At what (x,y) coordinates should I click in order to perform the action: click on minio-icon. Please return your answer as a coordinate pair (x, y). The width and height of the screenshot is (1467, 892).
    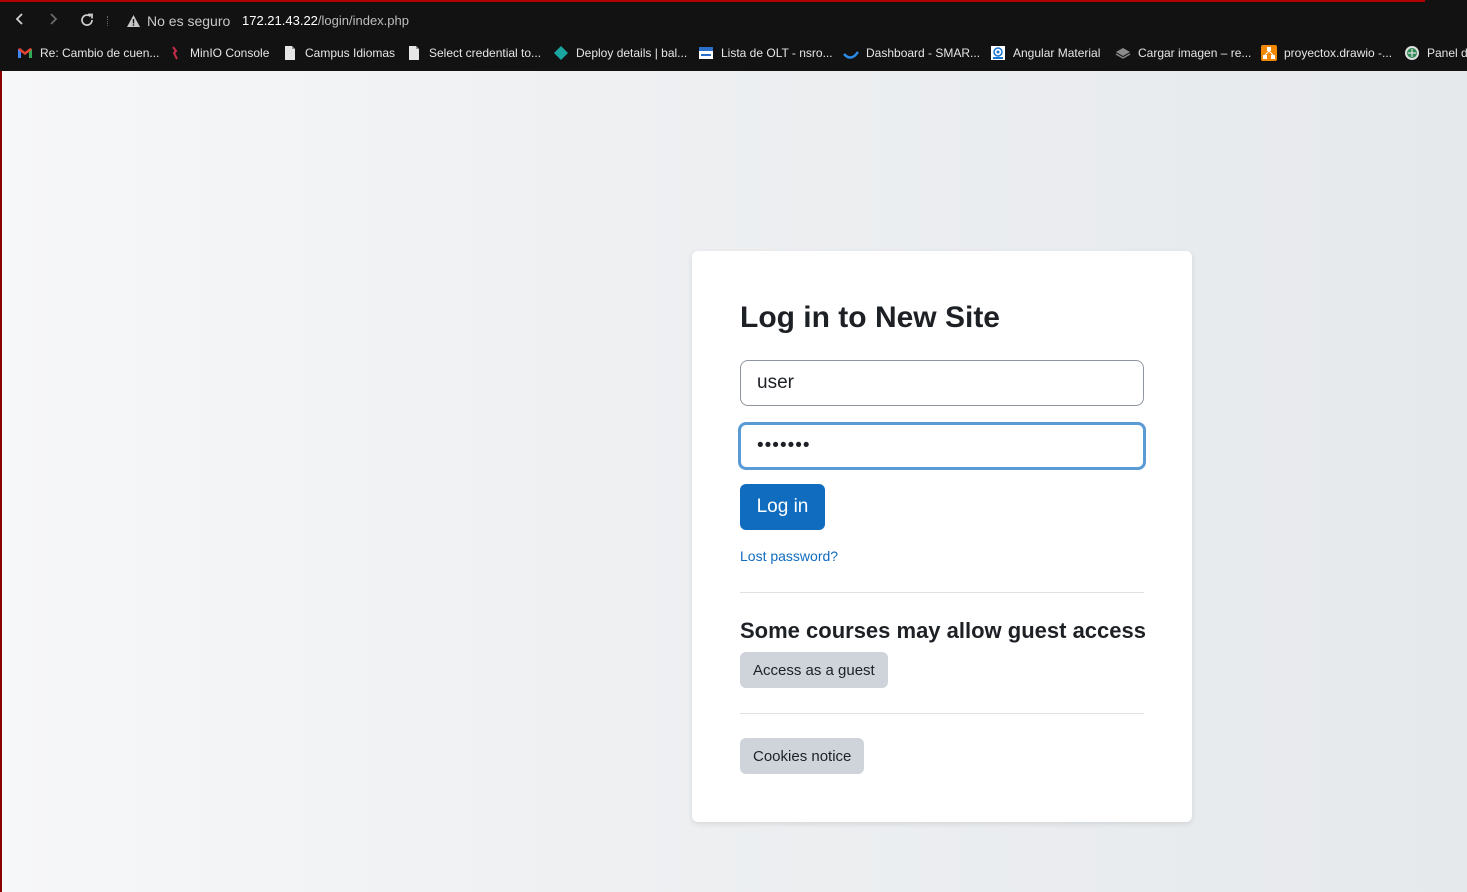
    Looking at the image, I should click on (175, 53).